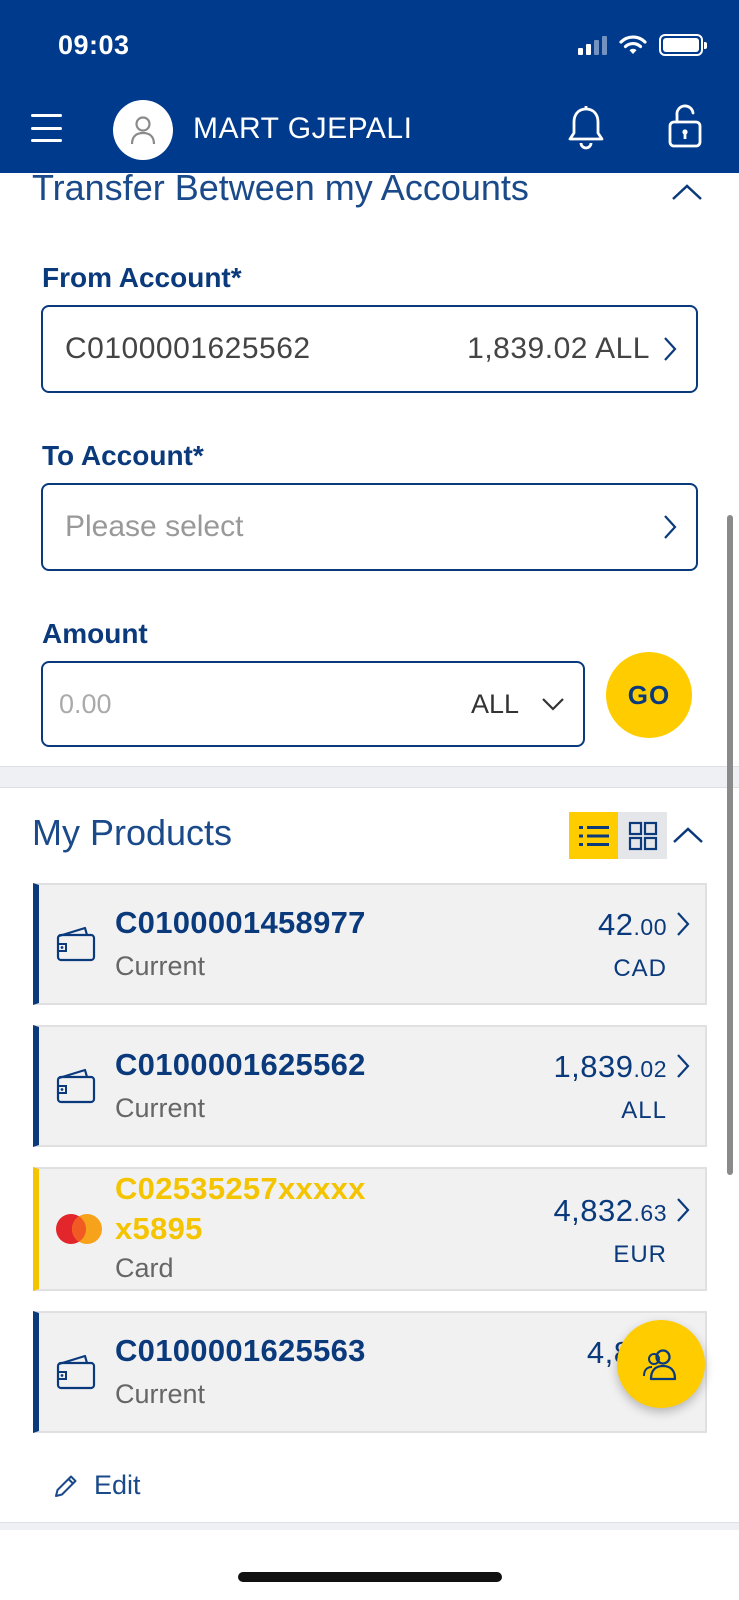 The height and width of the screenshot is (1600, 739). What do you see at coordinates (188, 348) in the screenshot?
I see `from-account-number: C0100001625562` at bounding box center [188, 348].